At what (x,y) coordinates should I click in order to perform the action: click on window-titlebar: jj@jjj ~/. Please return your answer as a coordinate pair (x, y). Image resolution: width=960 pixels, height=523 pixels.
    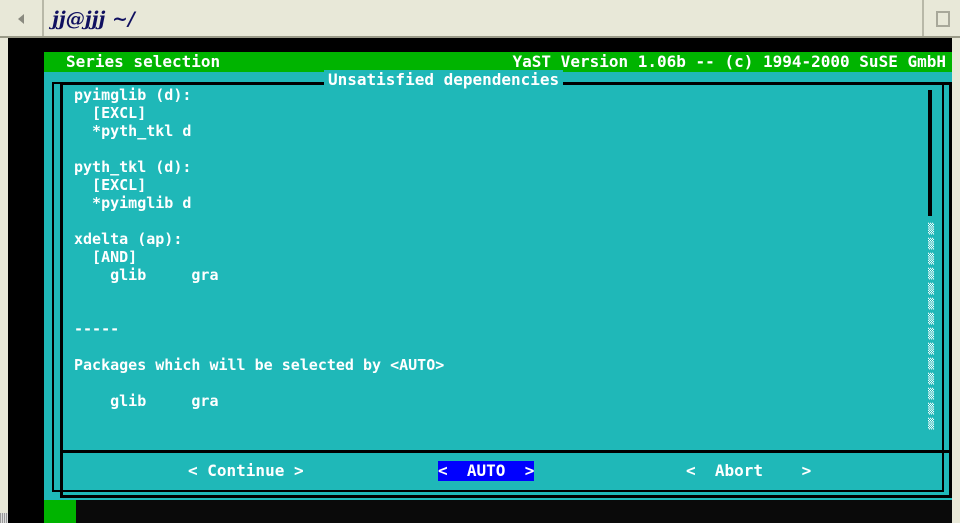
    Looking at the image, I should click on (480, 19).